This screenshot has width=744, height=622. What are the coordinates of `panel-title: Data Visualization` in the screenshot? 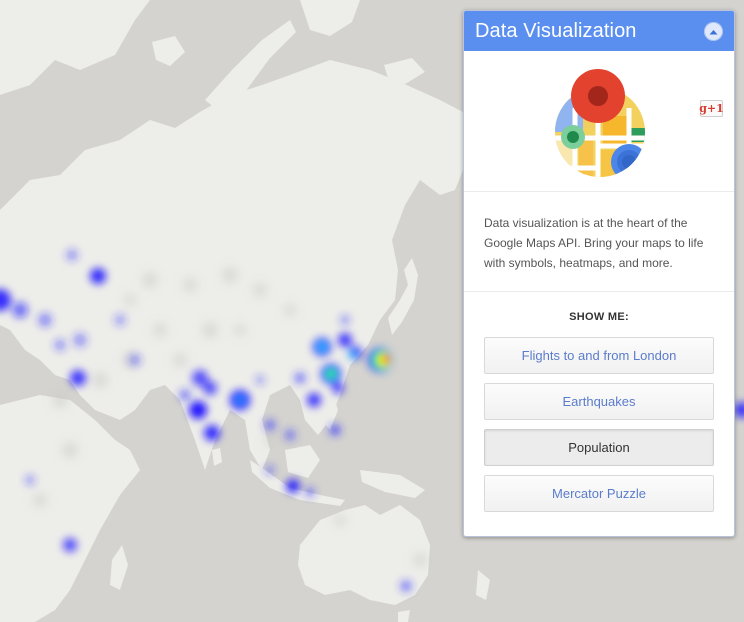 It's located at (556, 30).